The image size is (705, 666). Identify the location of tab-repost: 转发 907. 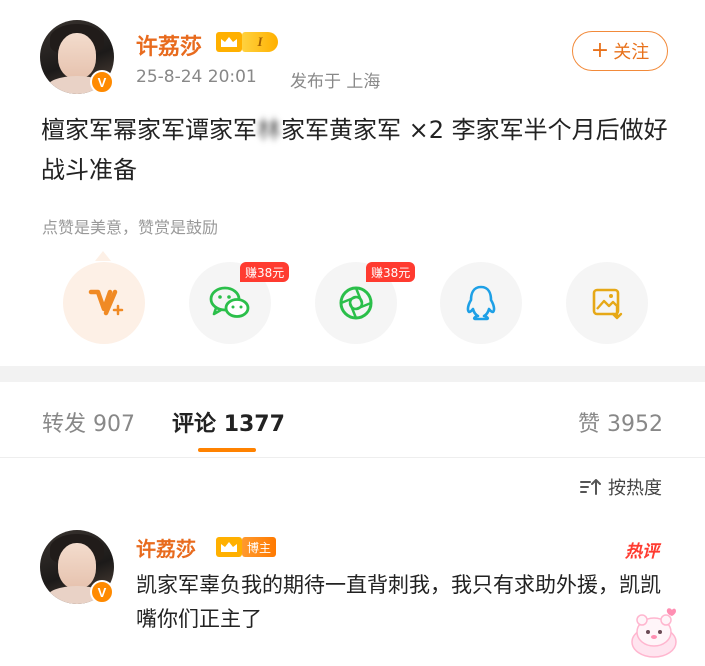
(88, 422).